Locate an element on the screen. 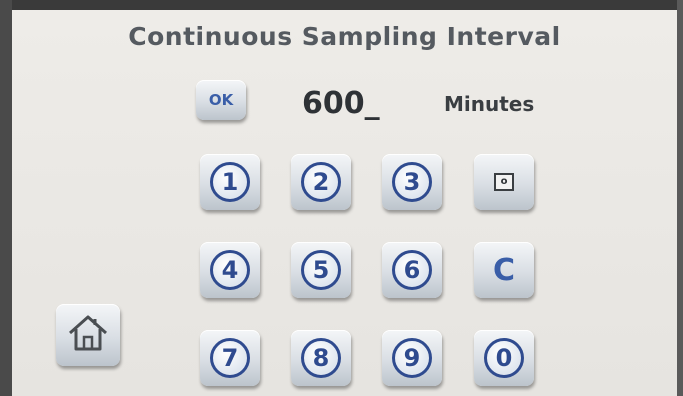 This screenshot has height=396, width=683. decimal-point-label: o is located at coordinates (504, 182).